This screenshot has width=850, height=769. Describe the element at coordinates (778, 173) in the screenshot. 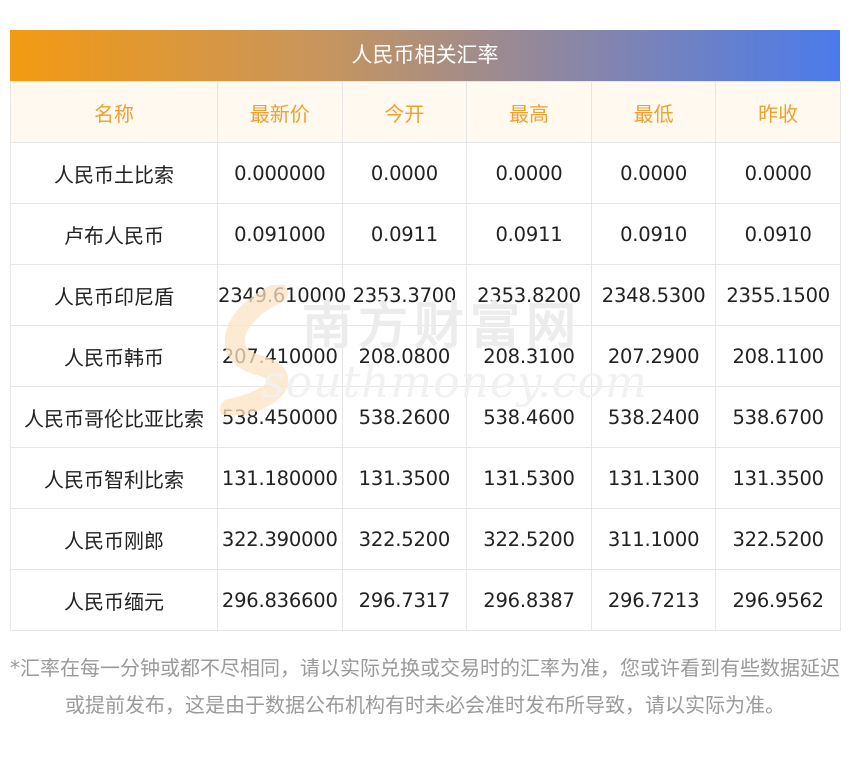

I see `prev-close-price: 0.0000` at that location.